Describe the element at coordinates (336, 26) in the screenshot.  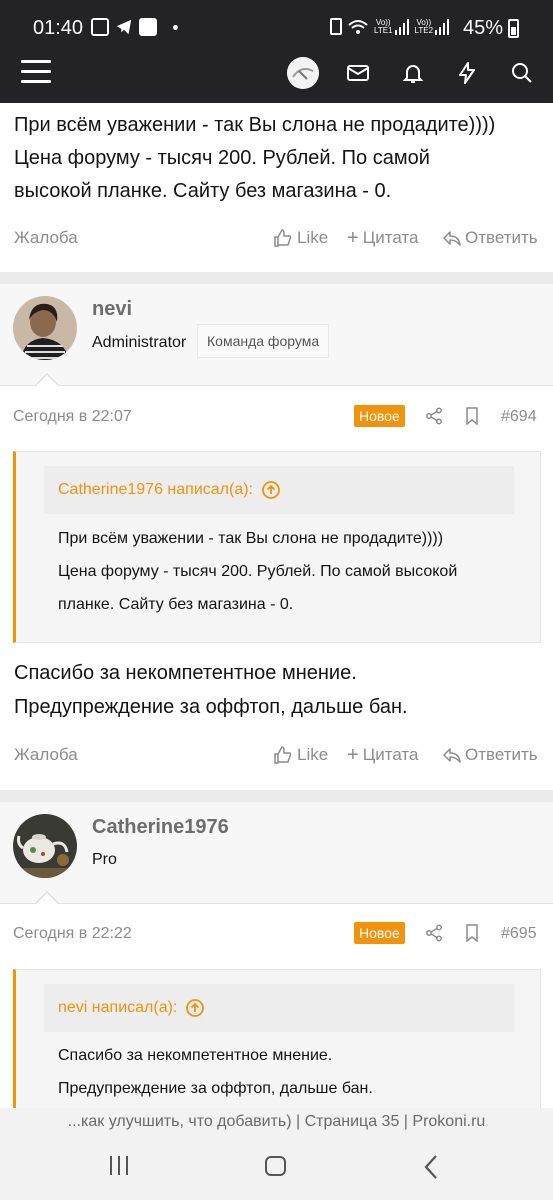
I see `nfc-icon` at that location.